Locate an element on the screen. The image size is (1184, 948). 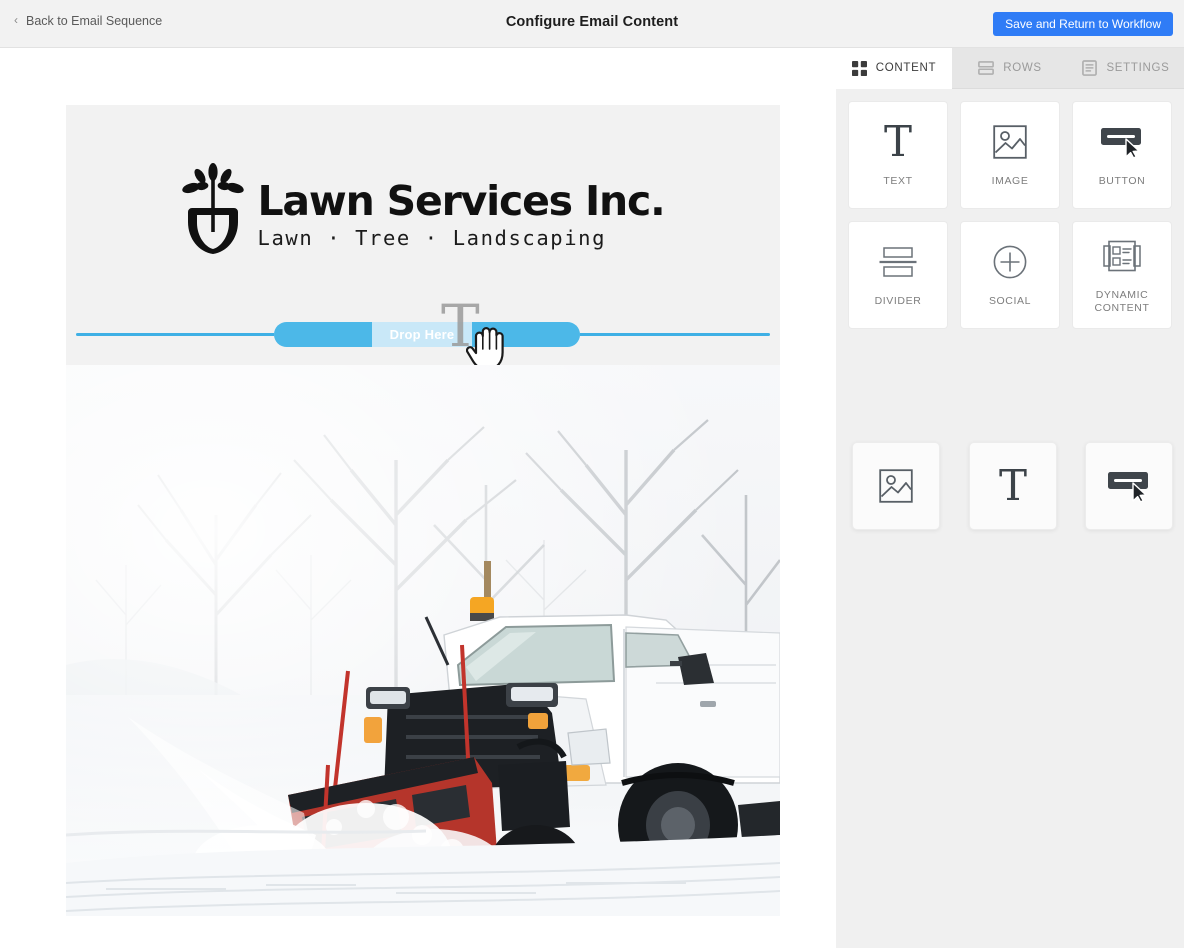
grid-squares-icon is located at coordinates (859, 68).